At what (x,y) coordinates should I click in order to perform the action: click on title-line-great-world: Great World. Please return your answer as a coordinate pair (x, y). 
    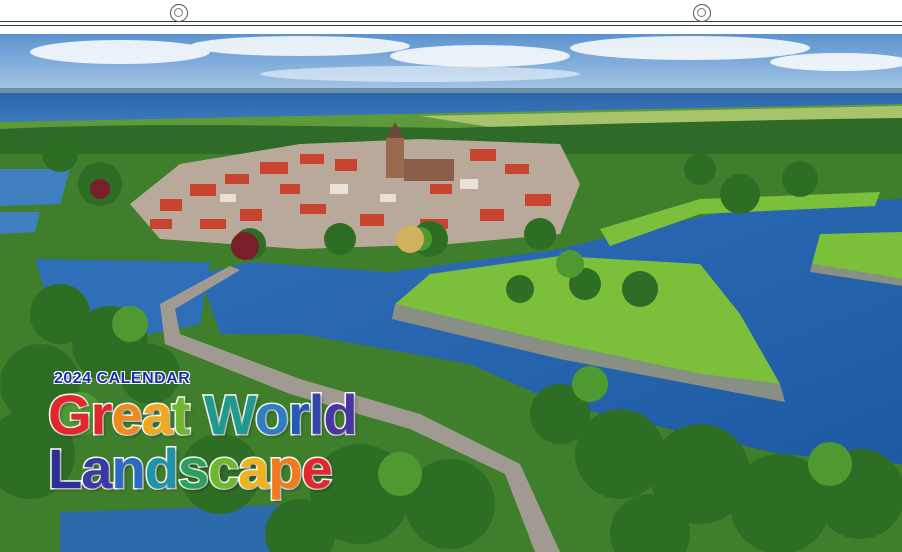
    Looking at the image, I should click on (203, 414).